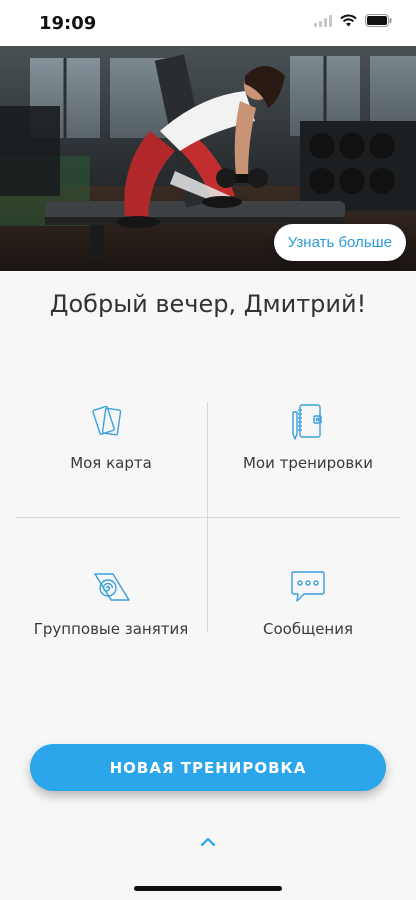 The width and height of the screenshot is (416, 900). Describe the element at coordinates (208, 767) in the screenshot. I see `new-workout-button: НОВАЯ ТРЕНИРОВКА` at that location.